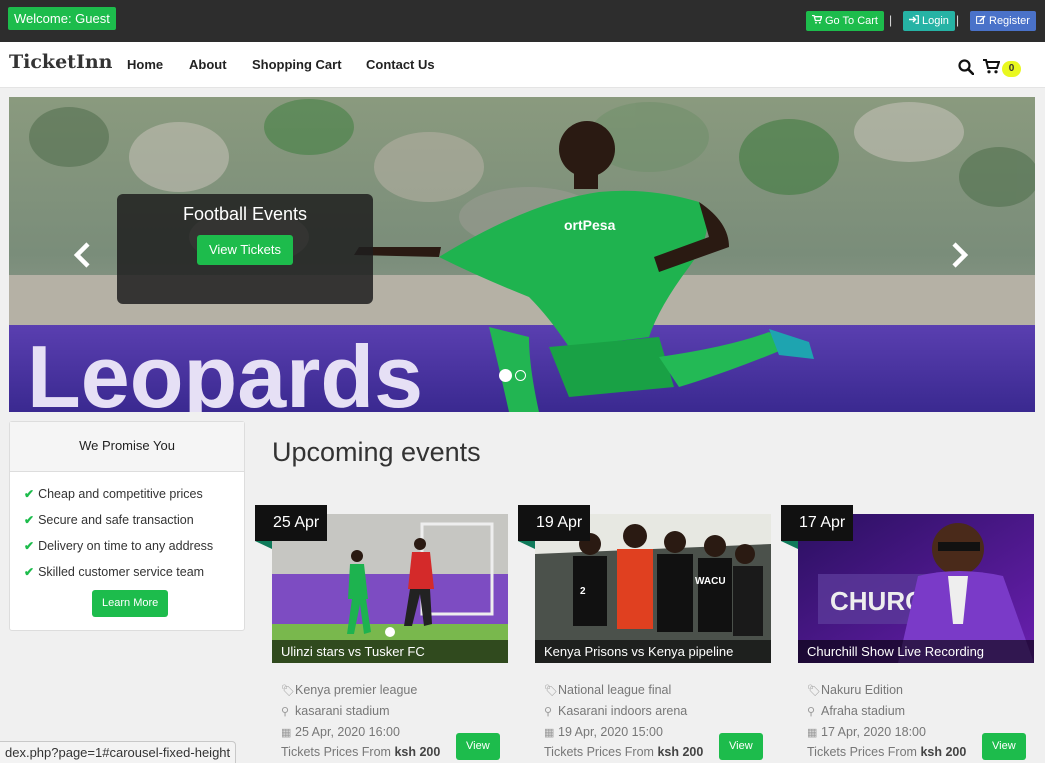  I want to click on event-venue: ⚲ kasarani stadium, so click(335, 711).